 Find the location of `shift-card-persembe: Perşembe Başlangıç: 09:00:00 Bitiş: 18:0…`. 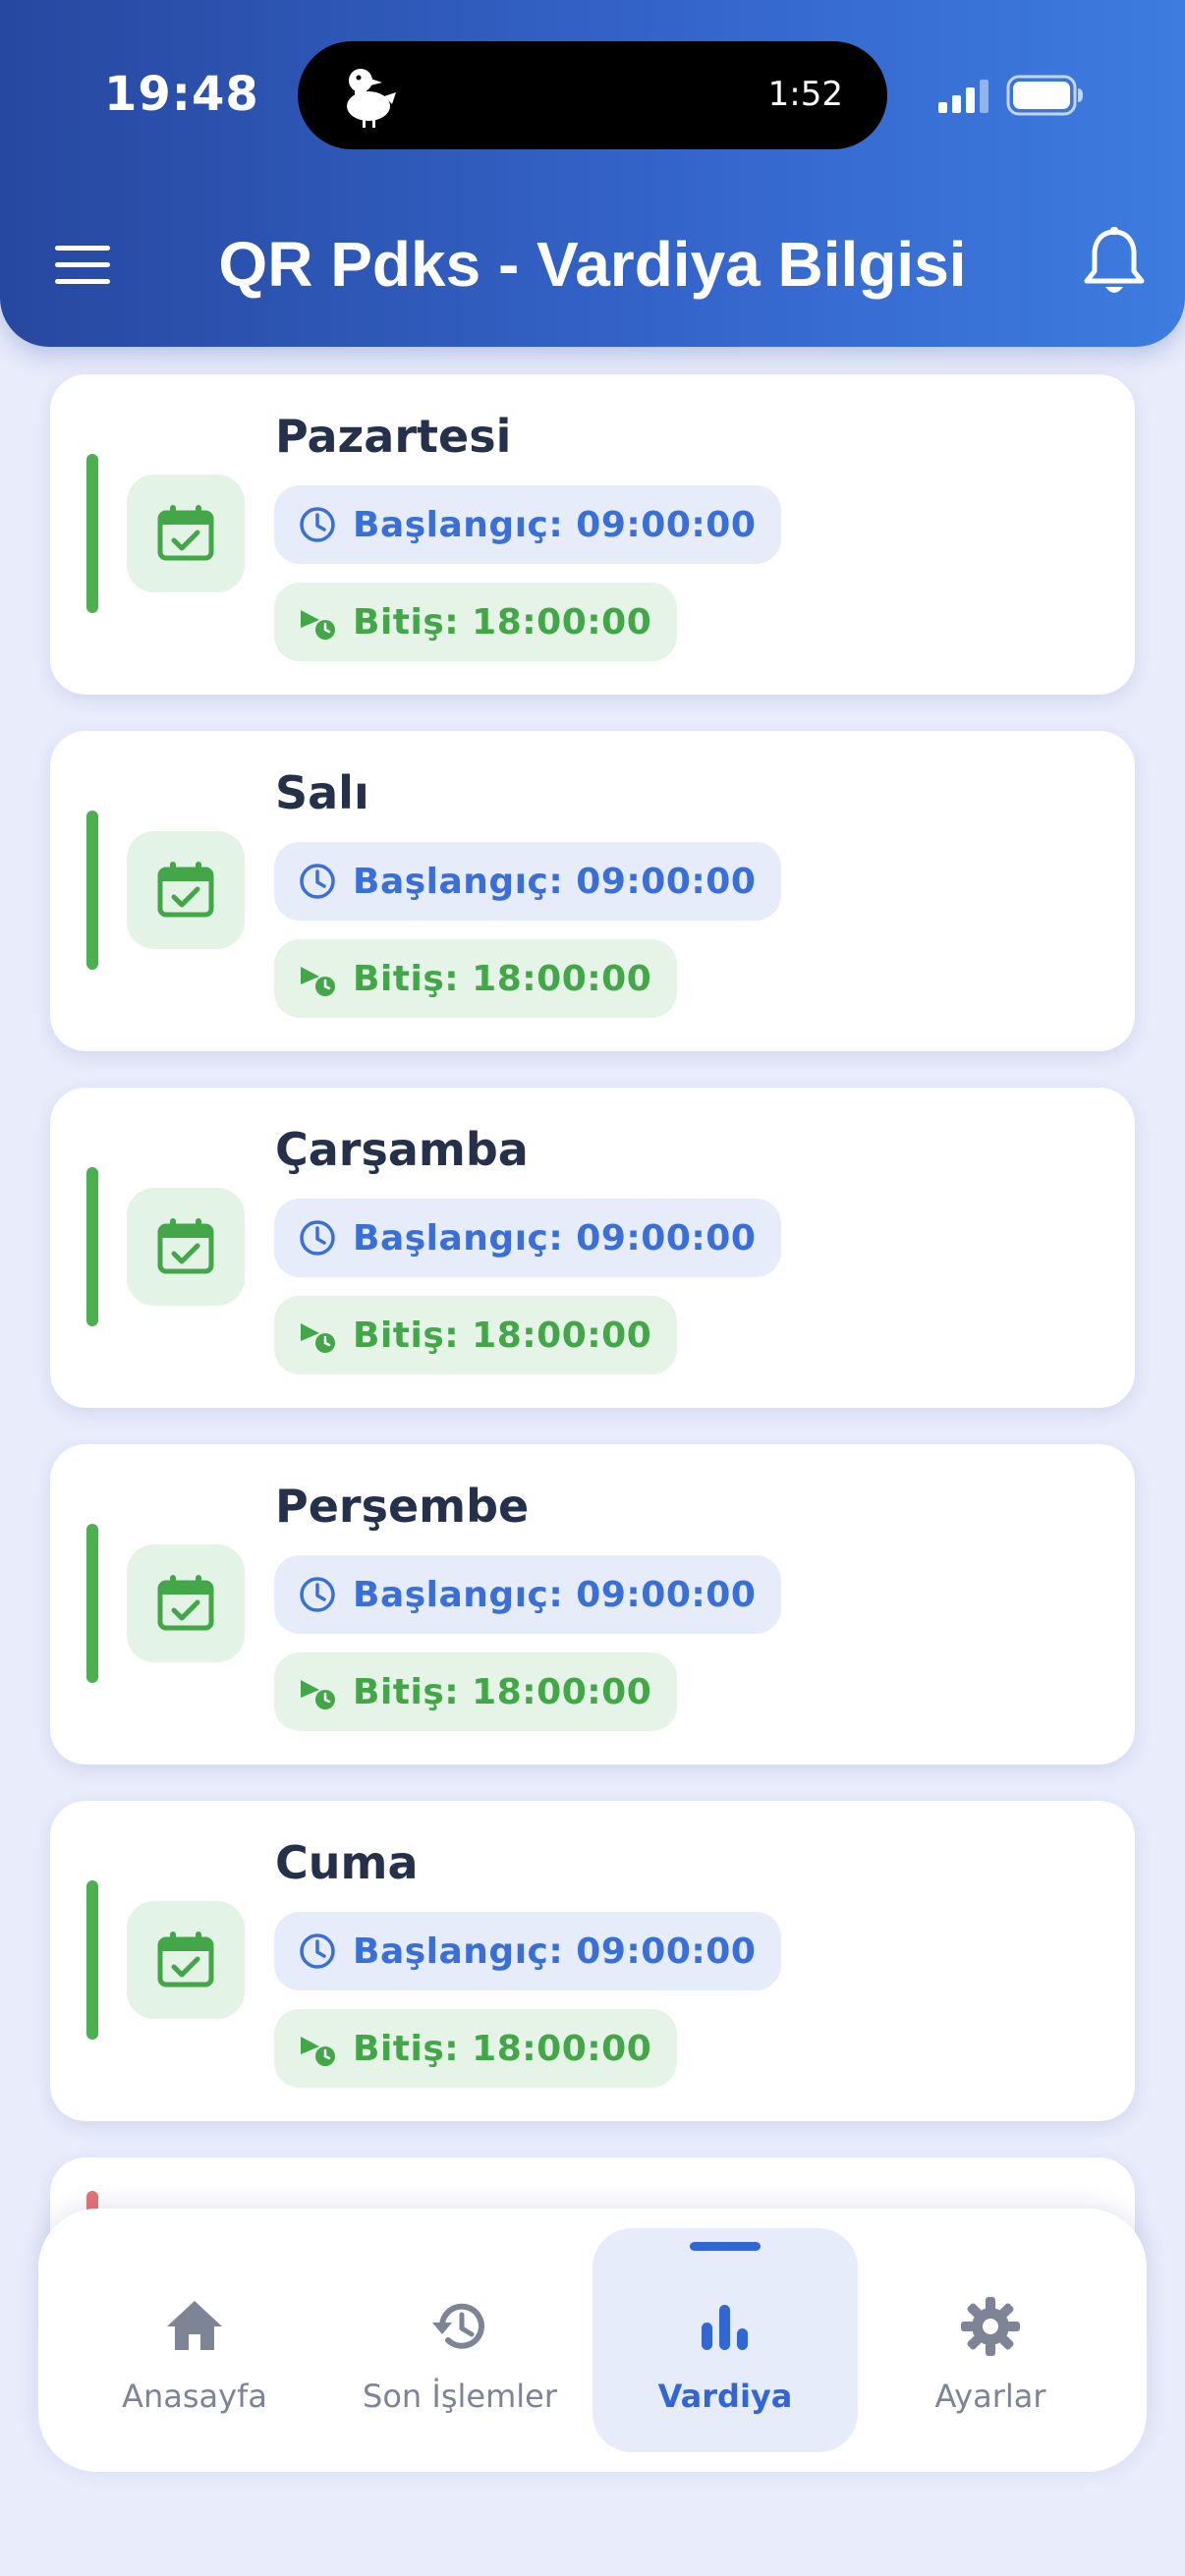

shift-card-persembe: Perşembe Başlangıç: 09:00:00 Bitiş: 18:0… is located at coordinates (592, 1604).